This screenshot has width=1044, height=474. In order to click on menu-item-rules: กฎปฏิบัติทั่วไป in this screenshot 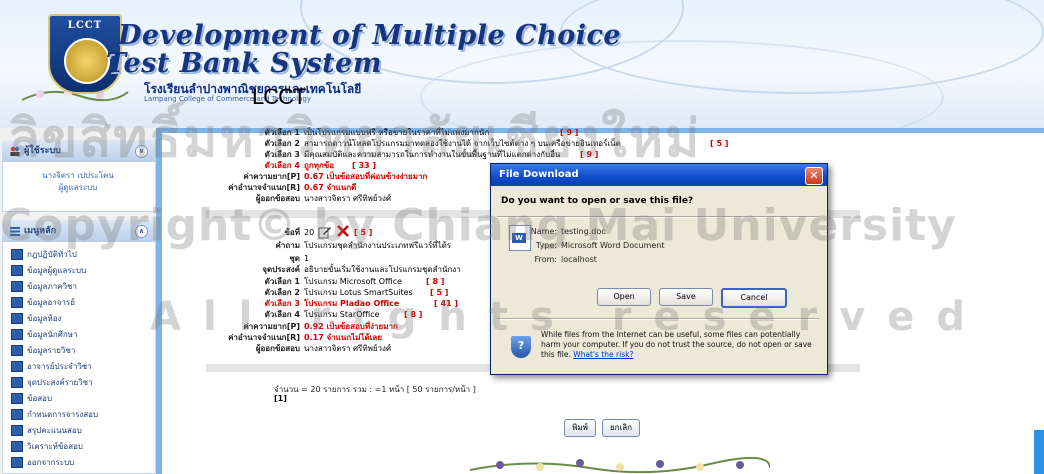, I will do `click(44, 255)`.